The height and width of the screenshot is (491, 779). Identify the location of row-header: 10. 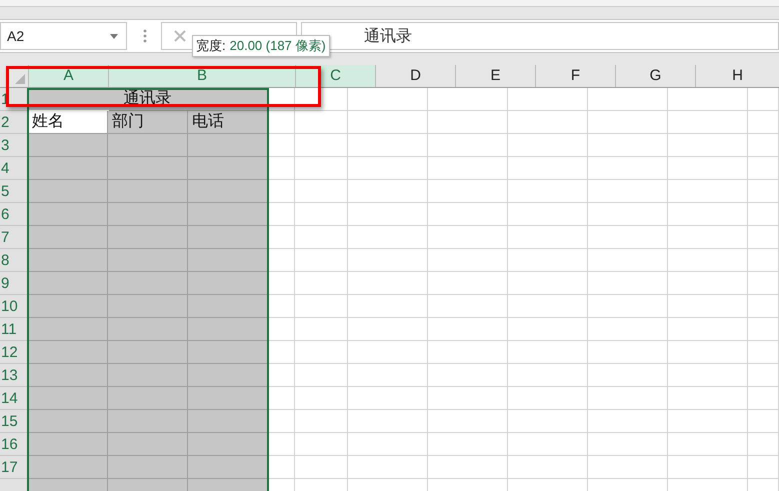
(14, 306).